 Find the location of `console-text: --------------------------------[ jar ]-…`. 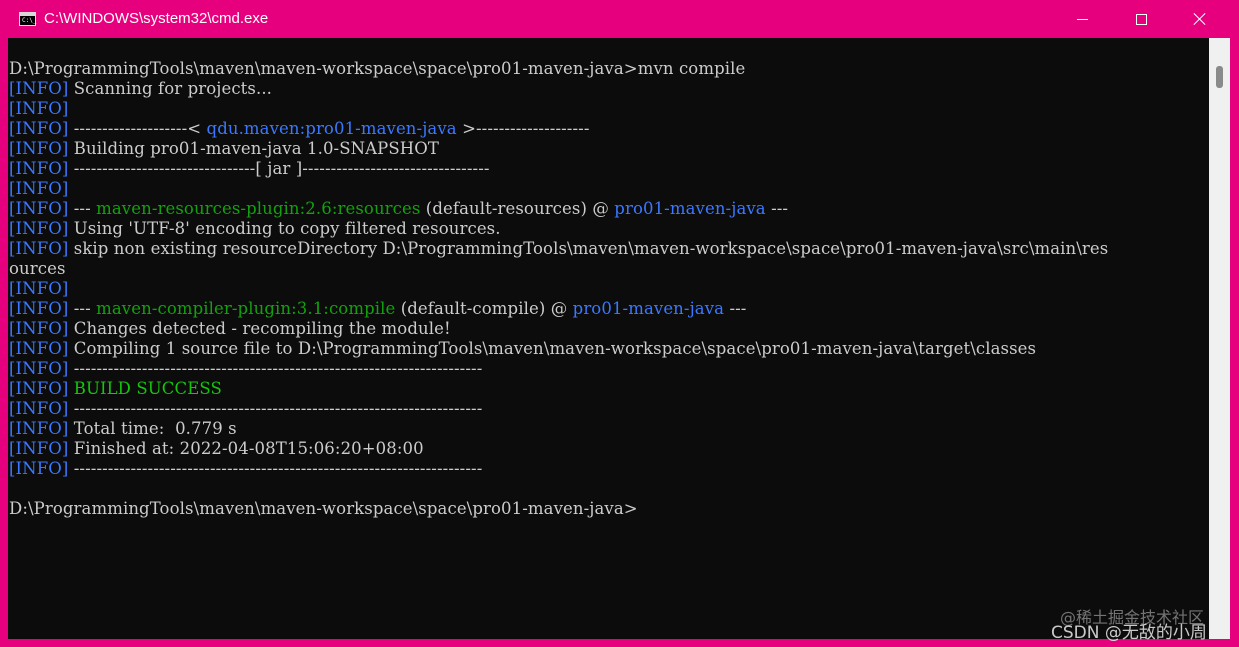

console-text: --------------------------------[ jar ]-… is located at coordinates (279, 168).